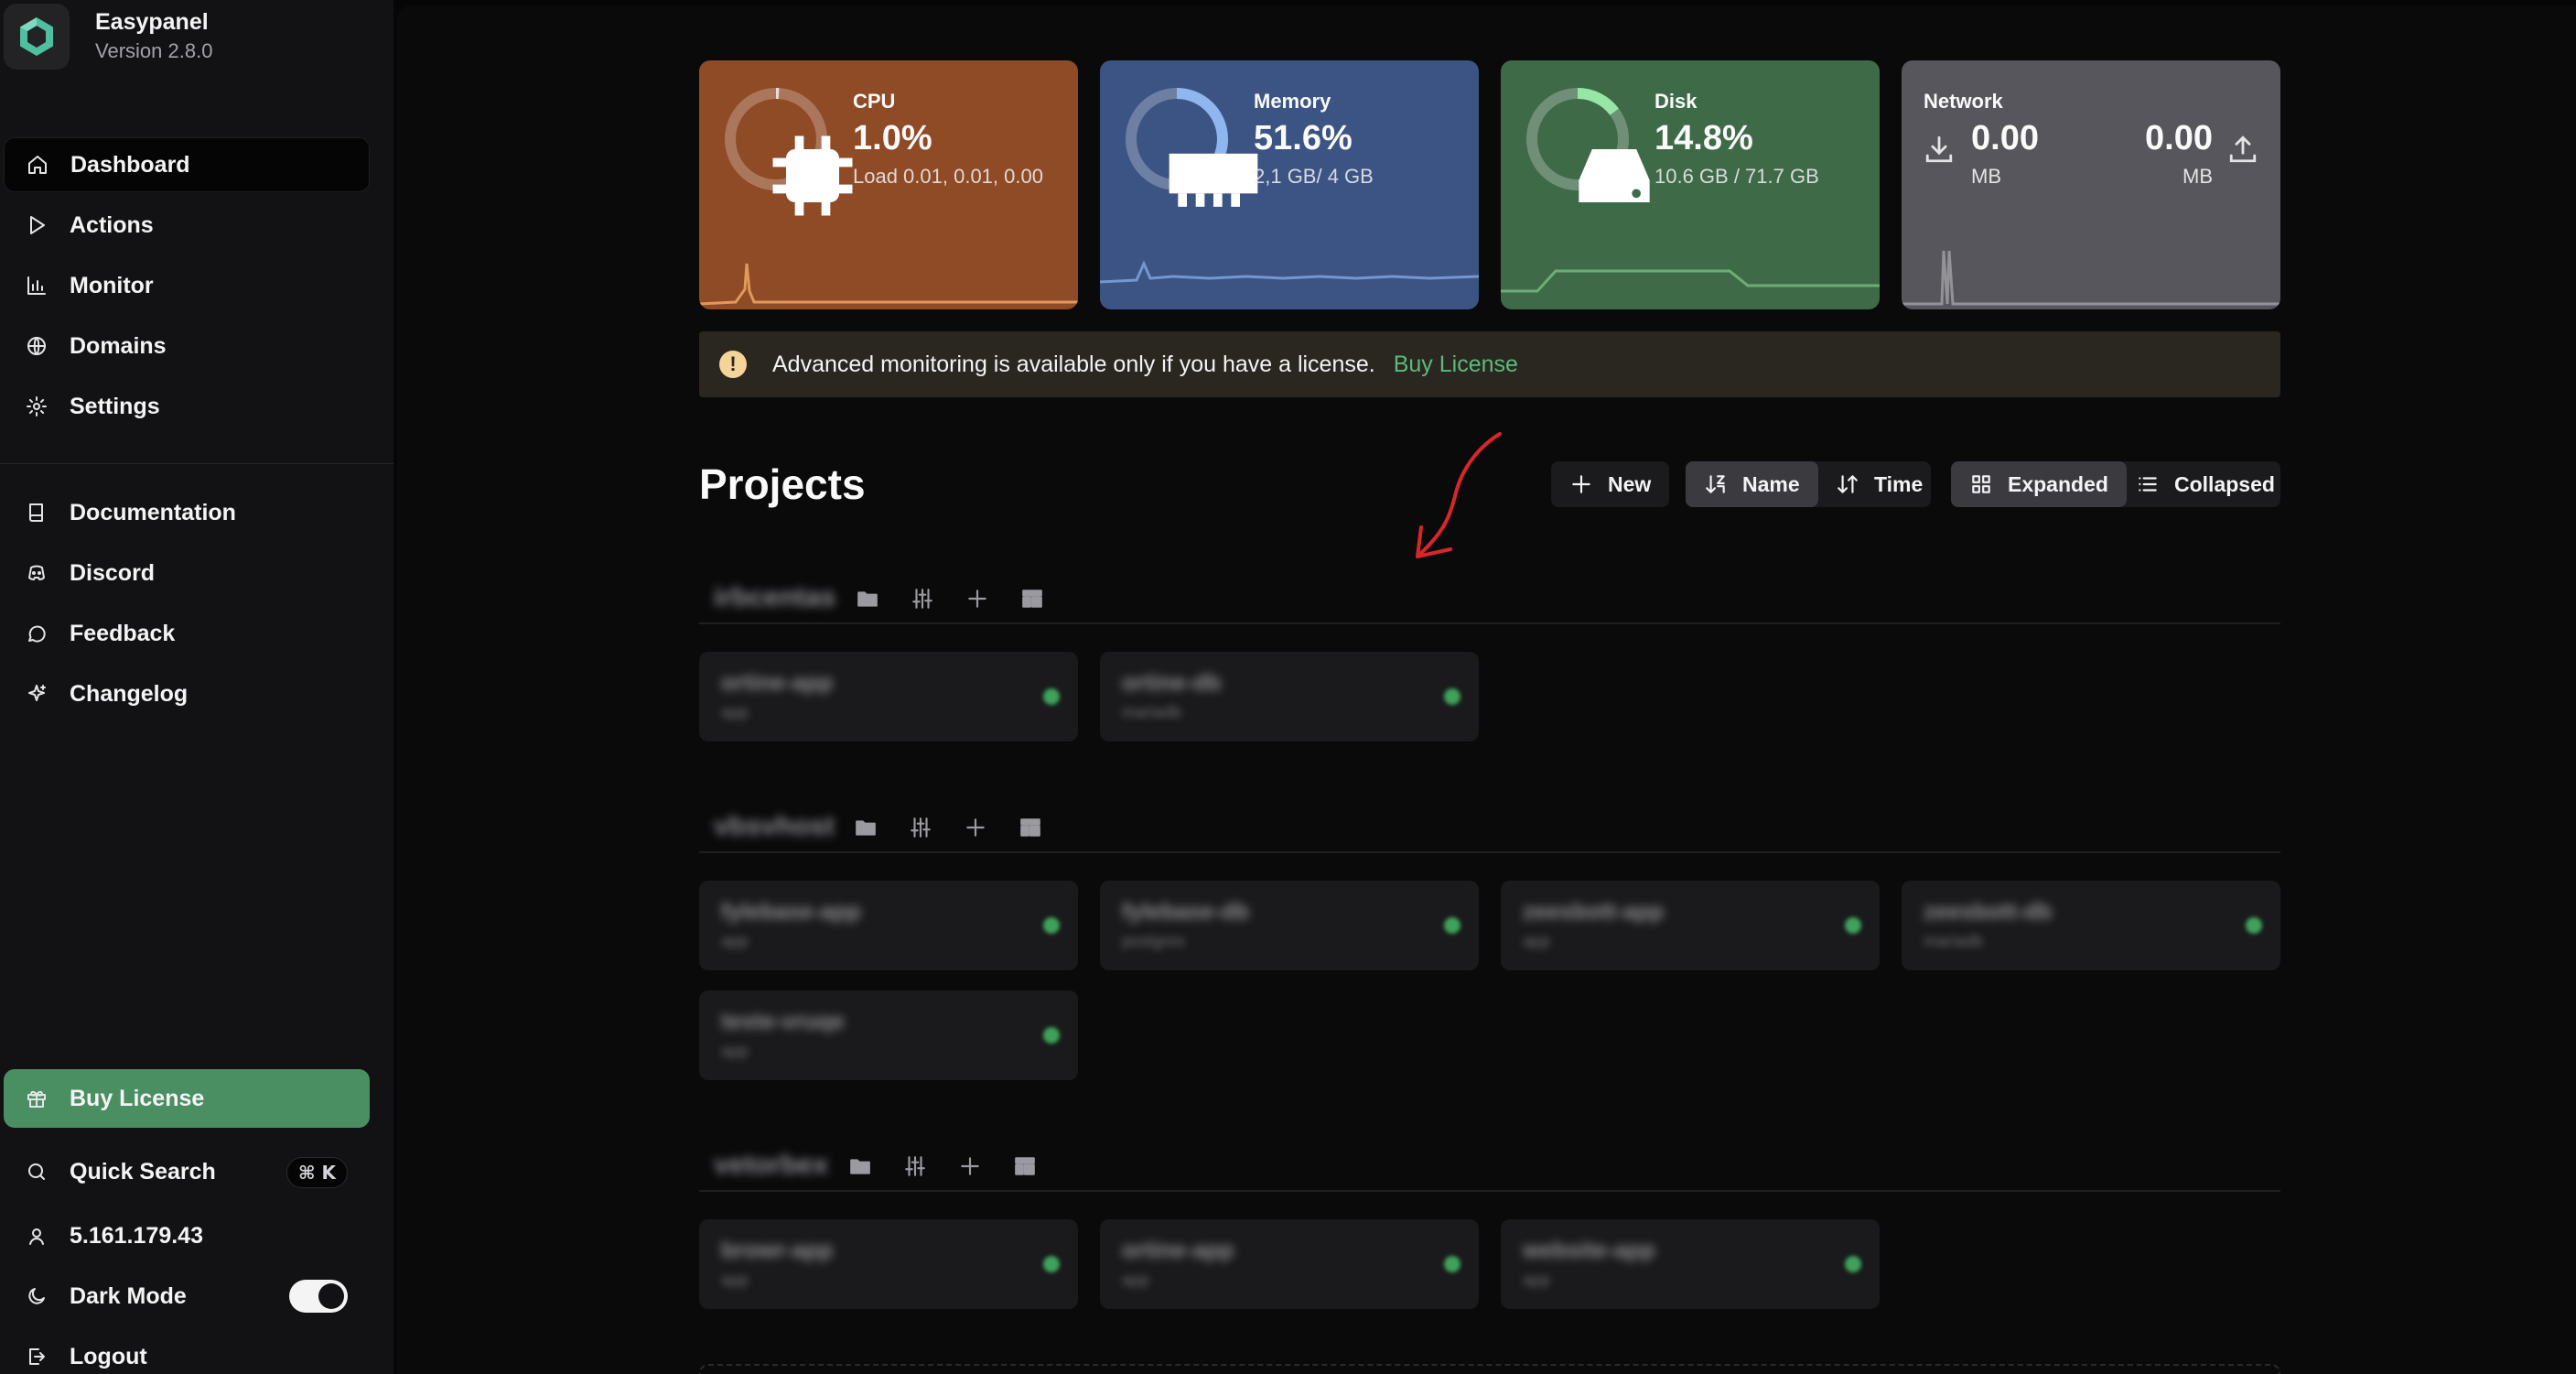 The image size is (2576, 1374). I want to click on memory-stat-card: Memory 51.6% 2,1 GB/ 4 GB, so click(1289, 184).